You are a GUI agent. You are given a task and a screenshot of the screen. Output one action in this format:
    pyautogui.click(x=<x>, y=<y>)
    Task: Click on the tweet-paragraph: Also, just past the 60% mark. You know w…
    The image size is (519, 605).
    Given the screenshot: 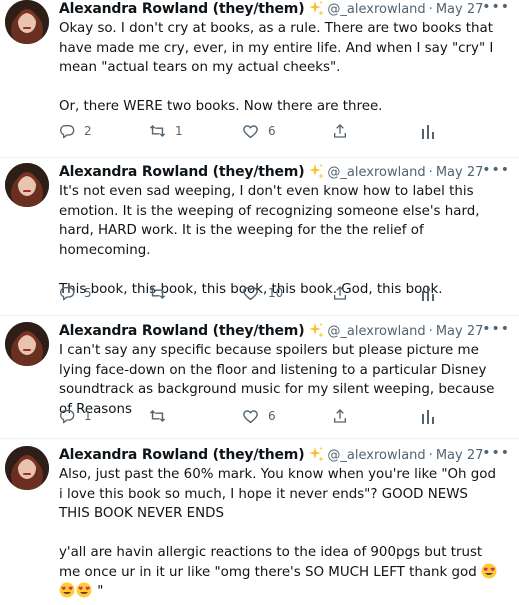 What is the action you would take?
    pyautogui.click(x=277, y=494)
    